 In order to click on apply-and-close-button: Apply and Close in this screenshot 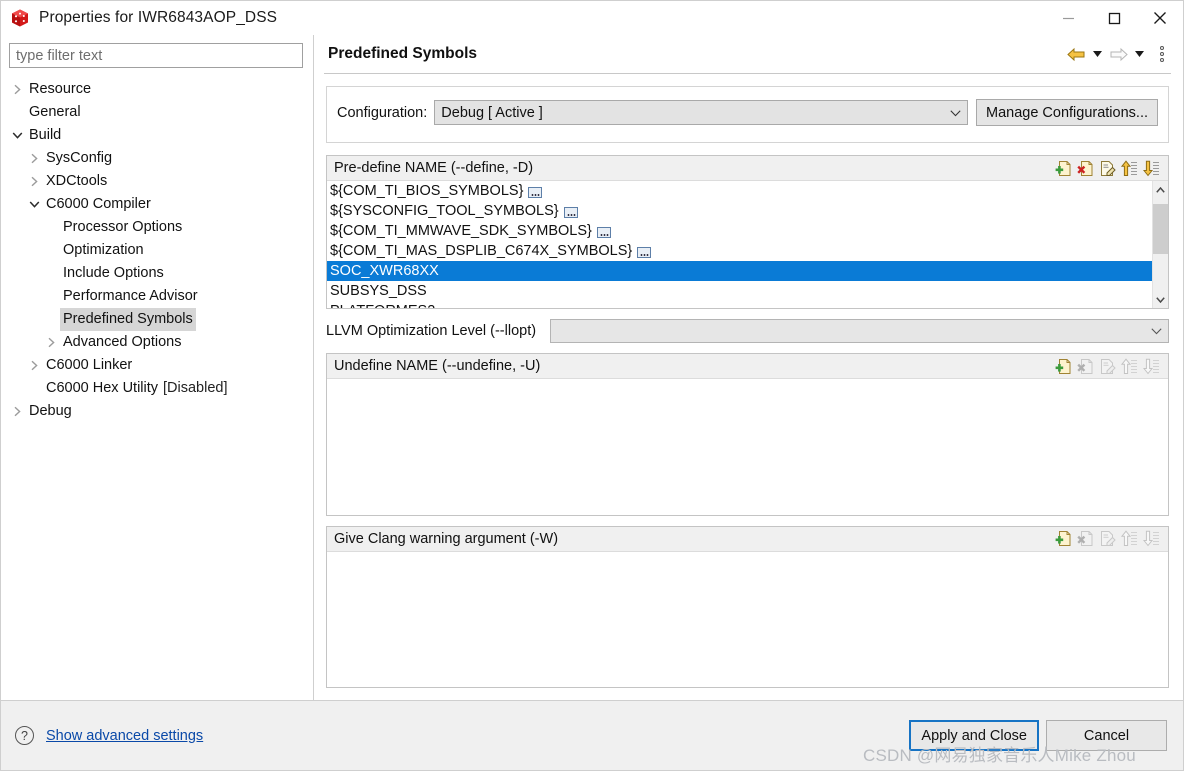, I will do `click(974, 735)`.